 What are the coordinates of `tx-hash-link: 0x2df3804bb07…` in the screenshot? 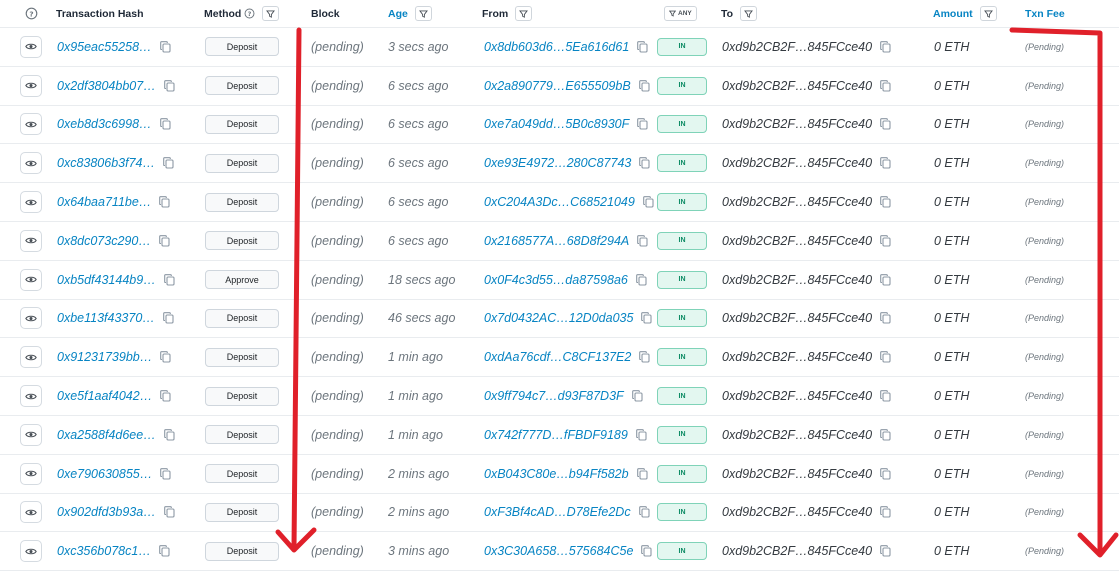 It's located at (106, 86).